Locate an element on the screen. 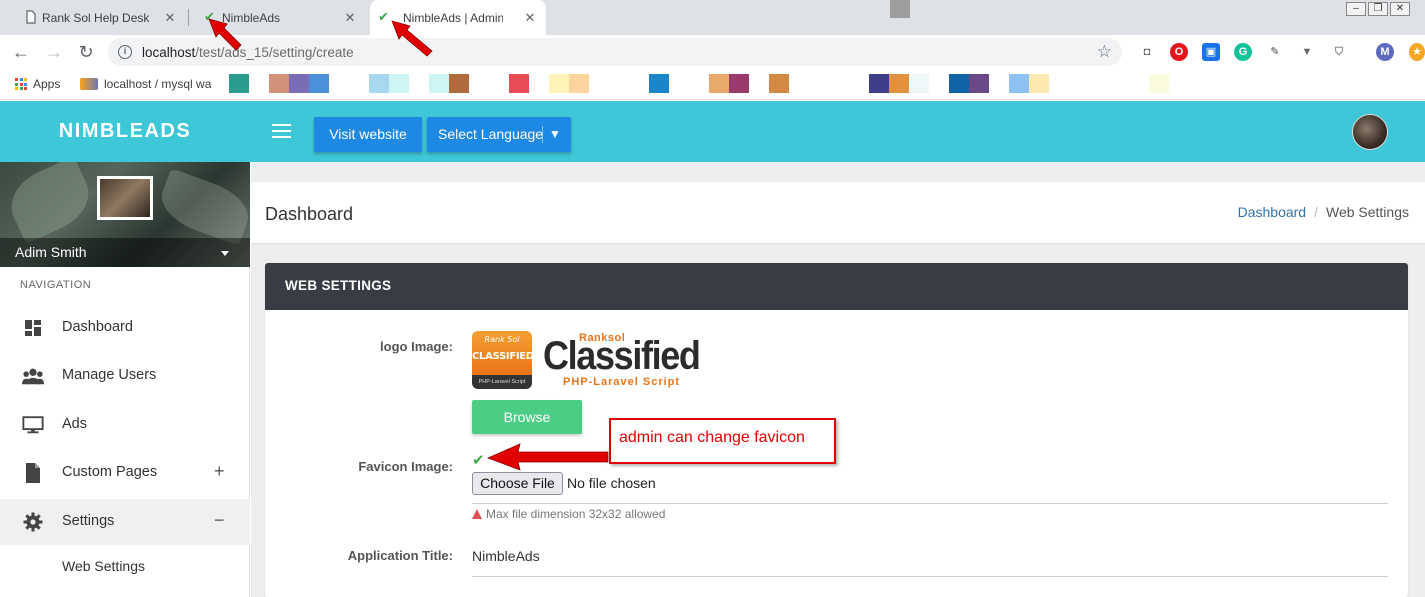  sidebar-item-label: Custom Pages is located at coordinates (110, 472).